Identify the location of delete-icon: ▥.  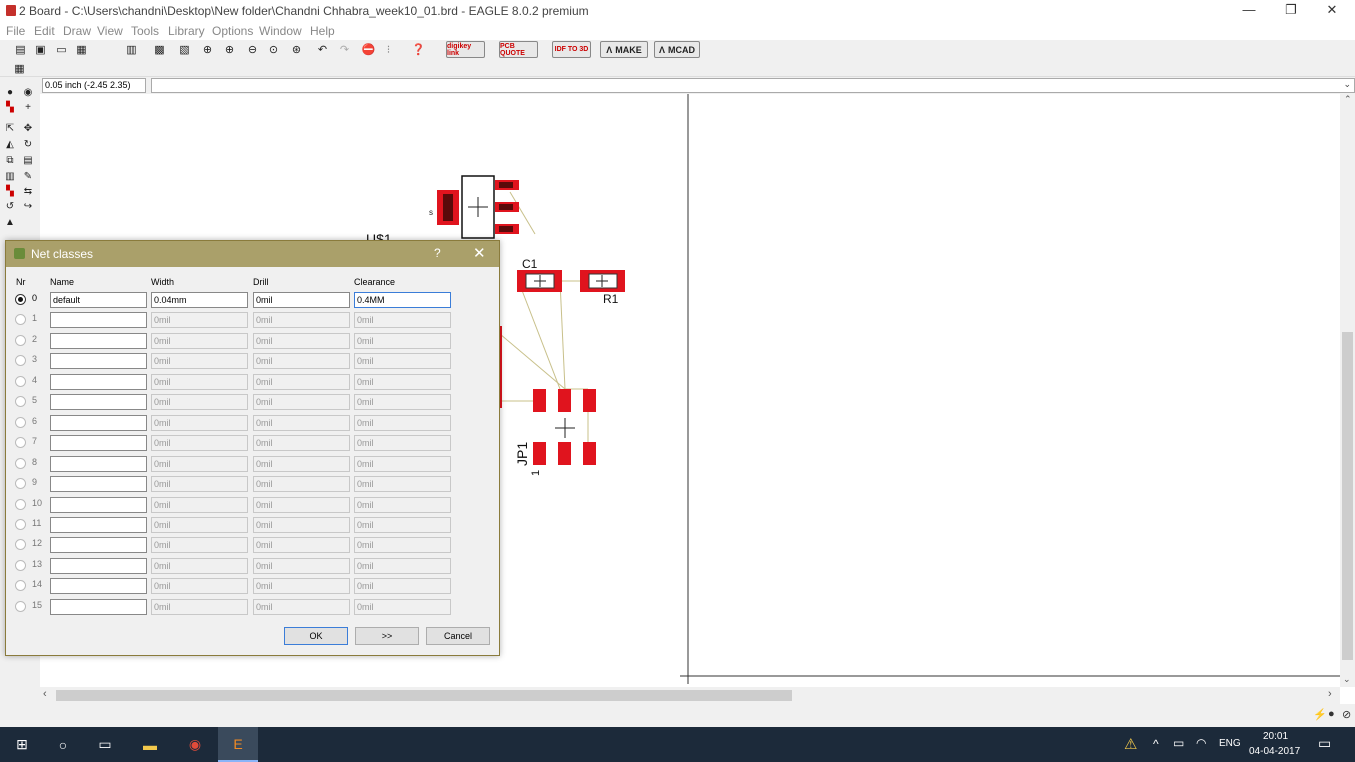
(10, 177).